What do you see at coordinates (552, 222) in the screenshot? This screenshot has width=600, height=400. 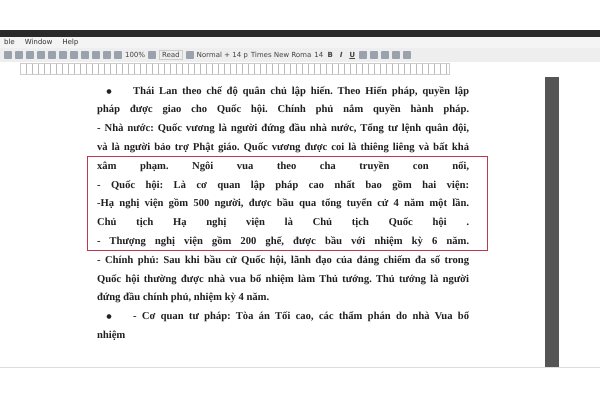 I see `scrollbar` at bounding box center [552, 222].